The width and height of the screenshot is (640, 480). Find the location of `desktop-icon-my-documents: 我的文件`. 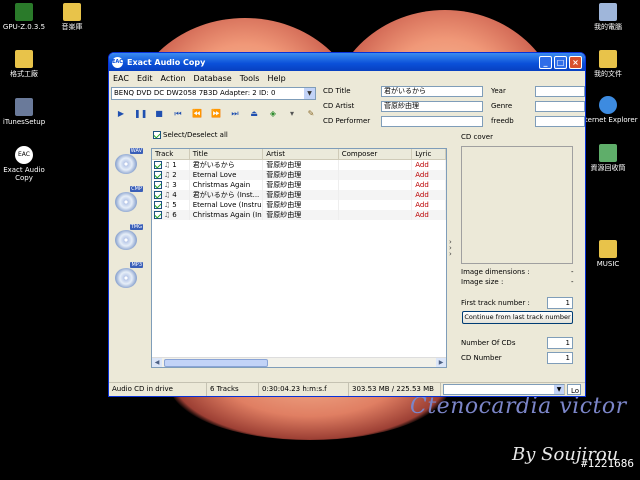

desktop-icon-my-documents: 我的文件 is located at coordinates (608, 64).